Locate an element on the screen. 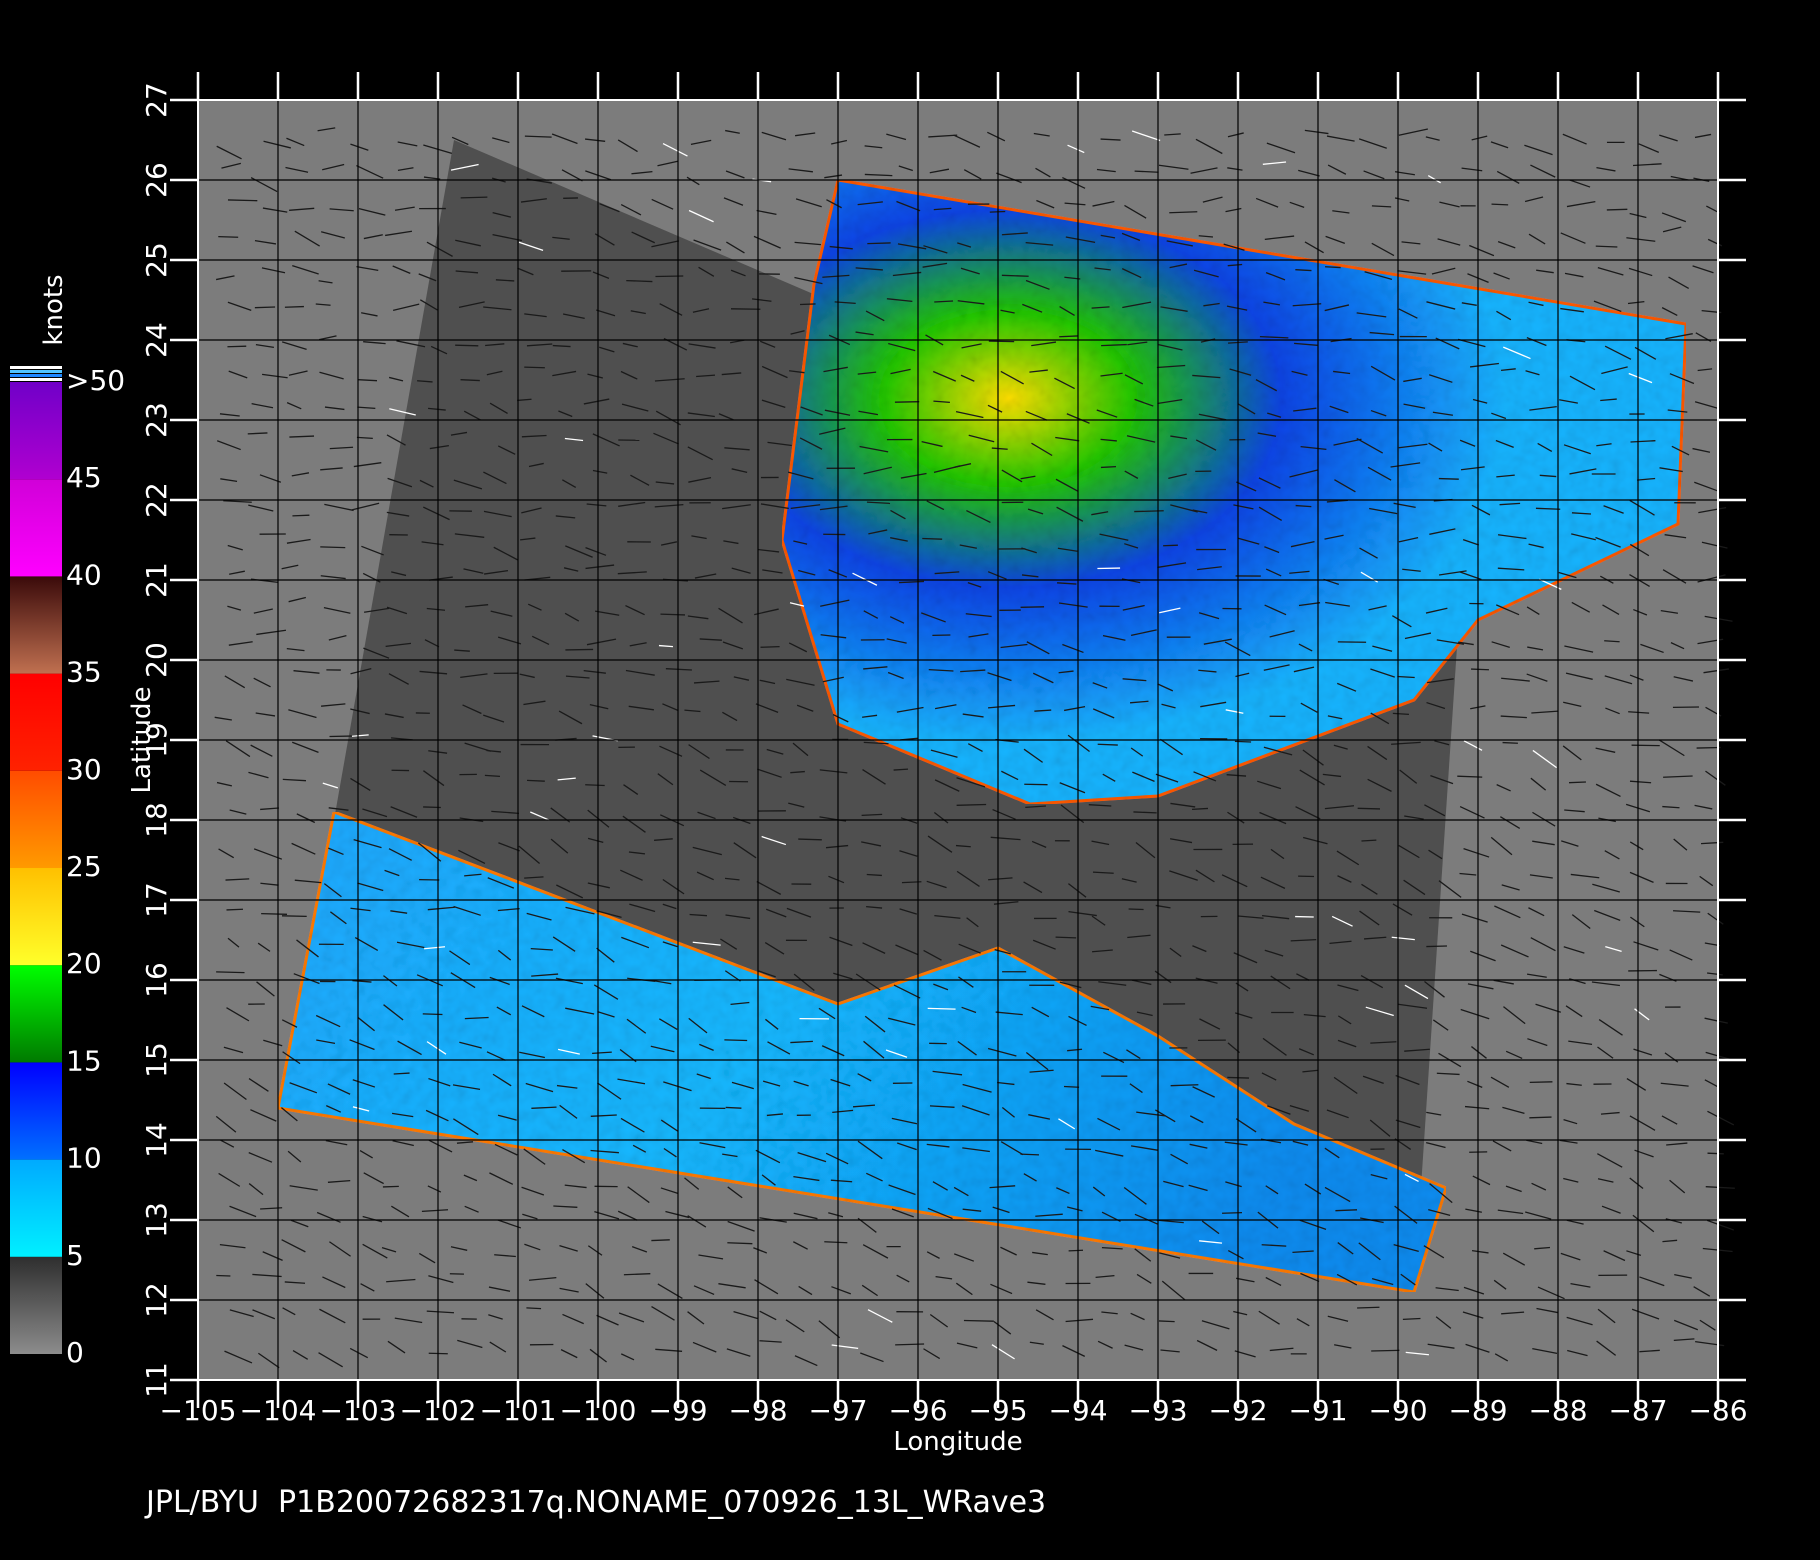 The height and width of the screenshot is (1560, 1820). x-tick-label: −105 is located at coordinates (198, 1410).